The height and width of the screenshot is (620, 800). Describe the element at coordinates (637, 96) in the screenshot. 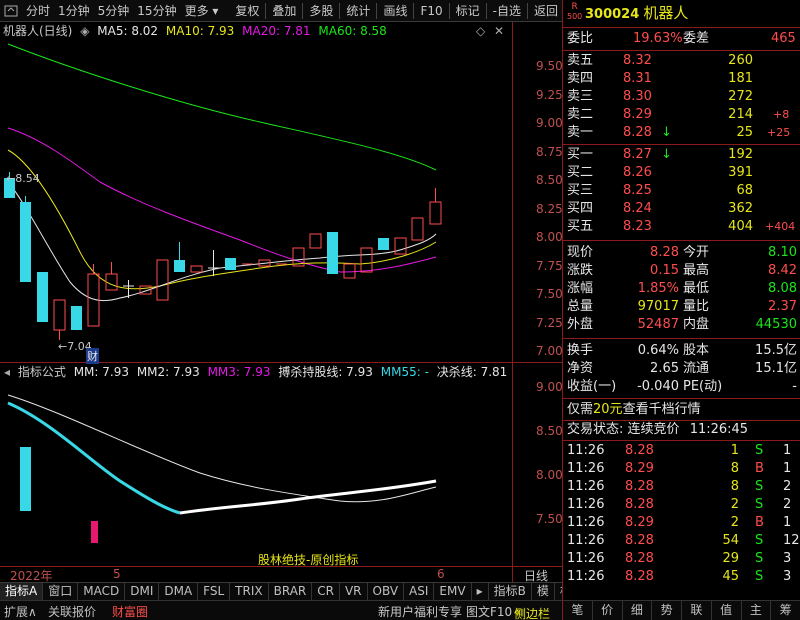

I see `ask-price: 8.30` at that location.